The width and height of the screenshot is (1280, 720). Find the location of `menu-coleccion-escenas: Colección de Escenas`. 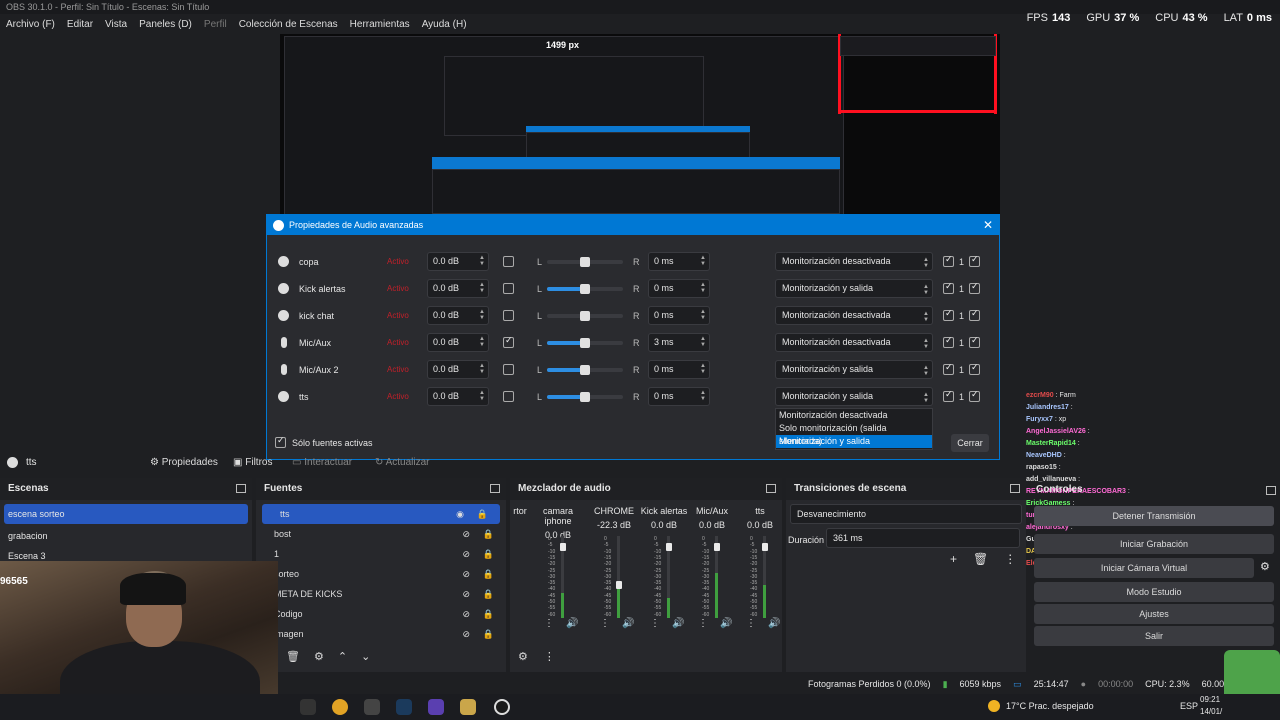

menu-coleccion-escenas: Colección de Escenas is located at coordinates (288, 24).